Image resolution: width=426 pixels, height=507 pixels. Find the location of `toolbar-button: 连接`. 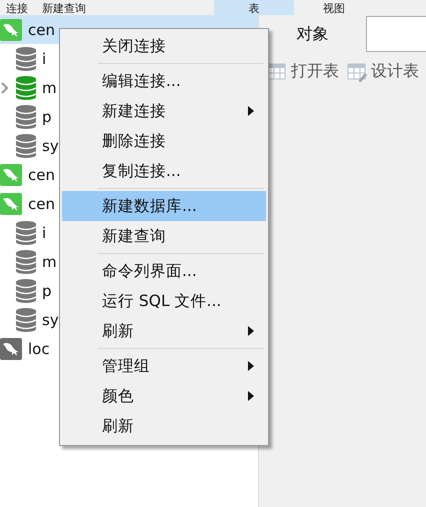

toolbar-button: 连接 is located at coordinates (17, 8).